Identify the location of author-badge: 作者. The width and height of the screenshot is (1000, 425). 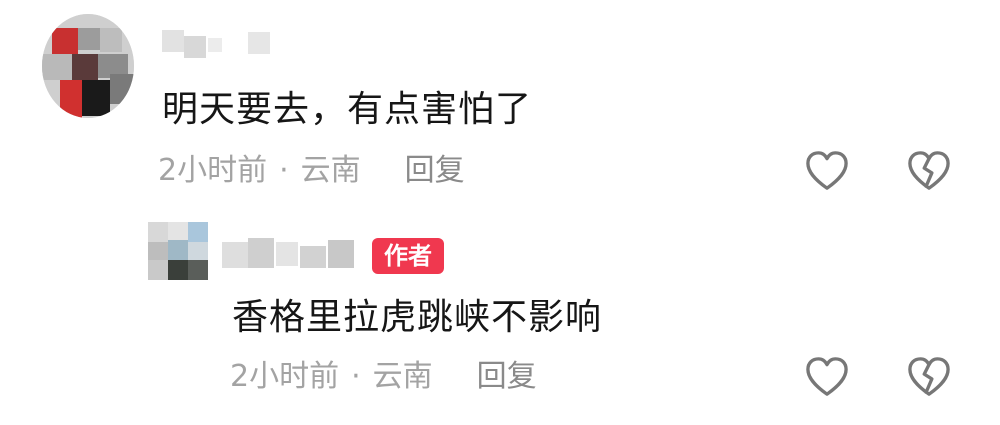
(408, 256).